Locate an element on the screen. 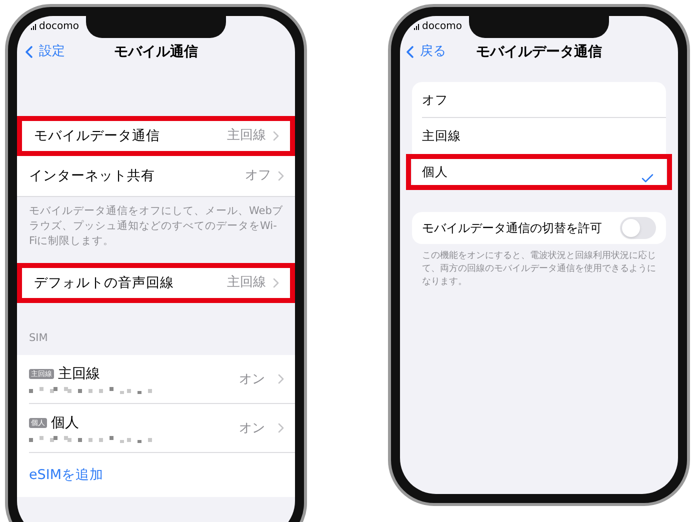  nav-title: モバイルデータ通信 is located at coordinates (539, 52).